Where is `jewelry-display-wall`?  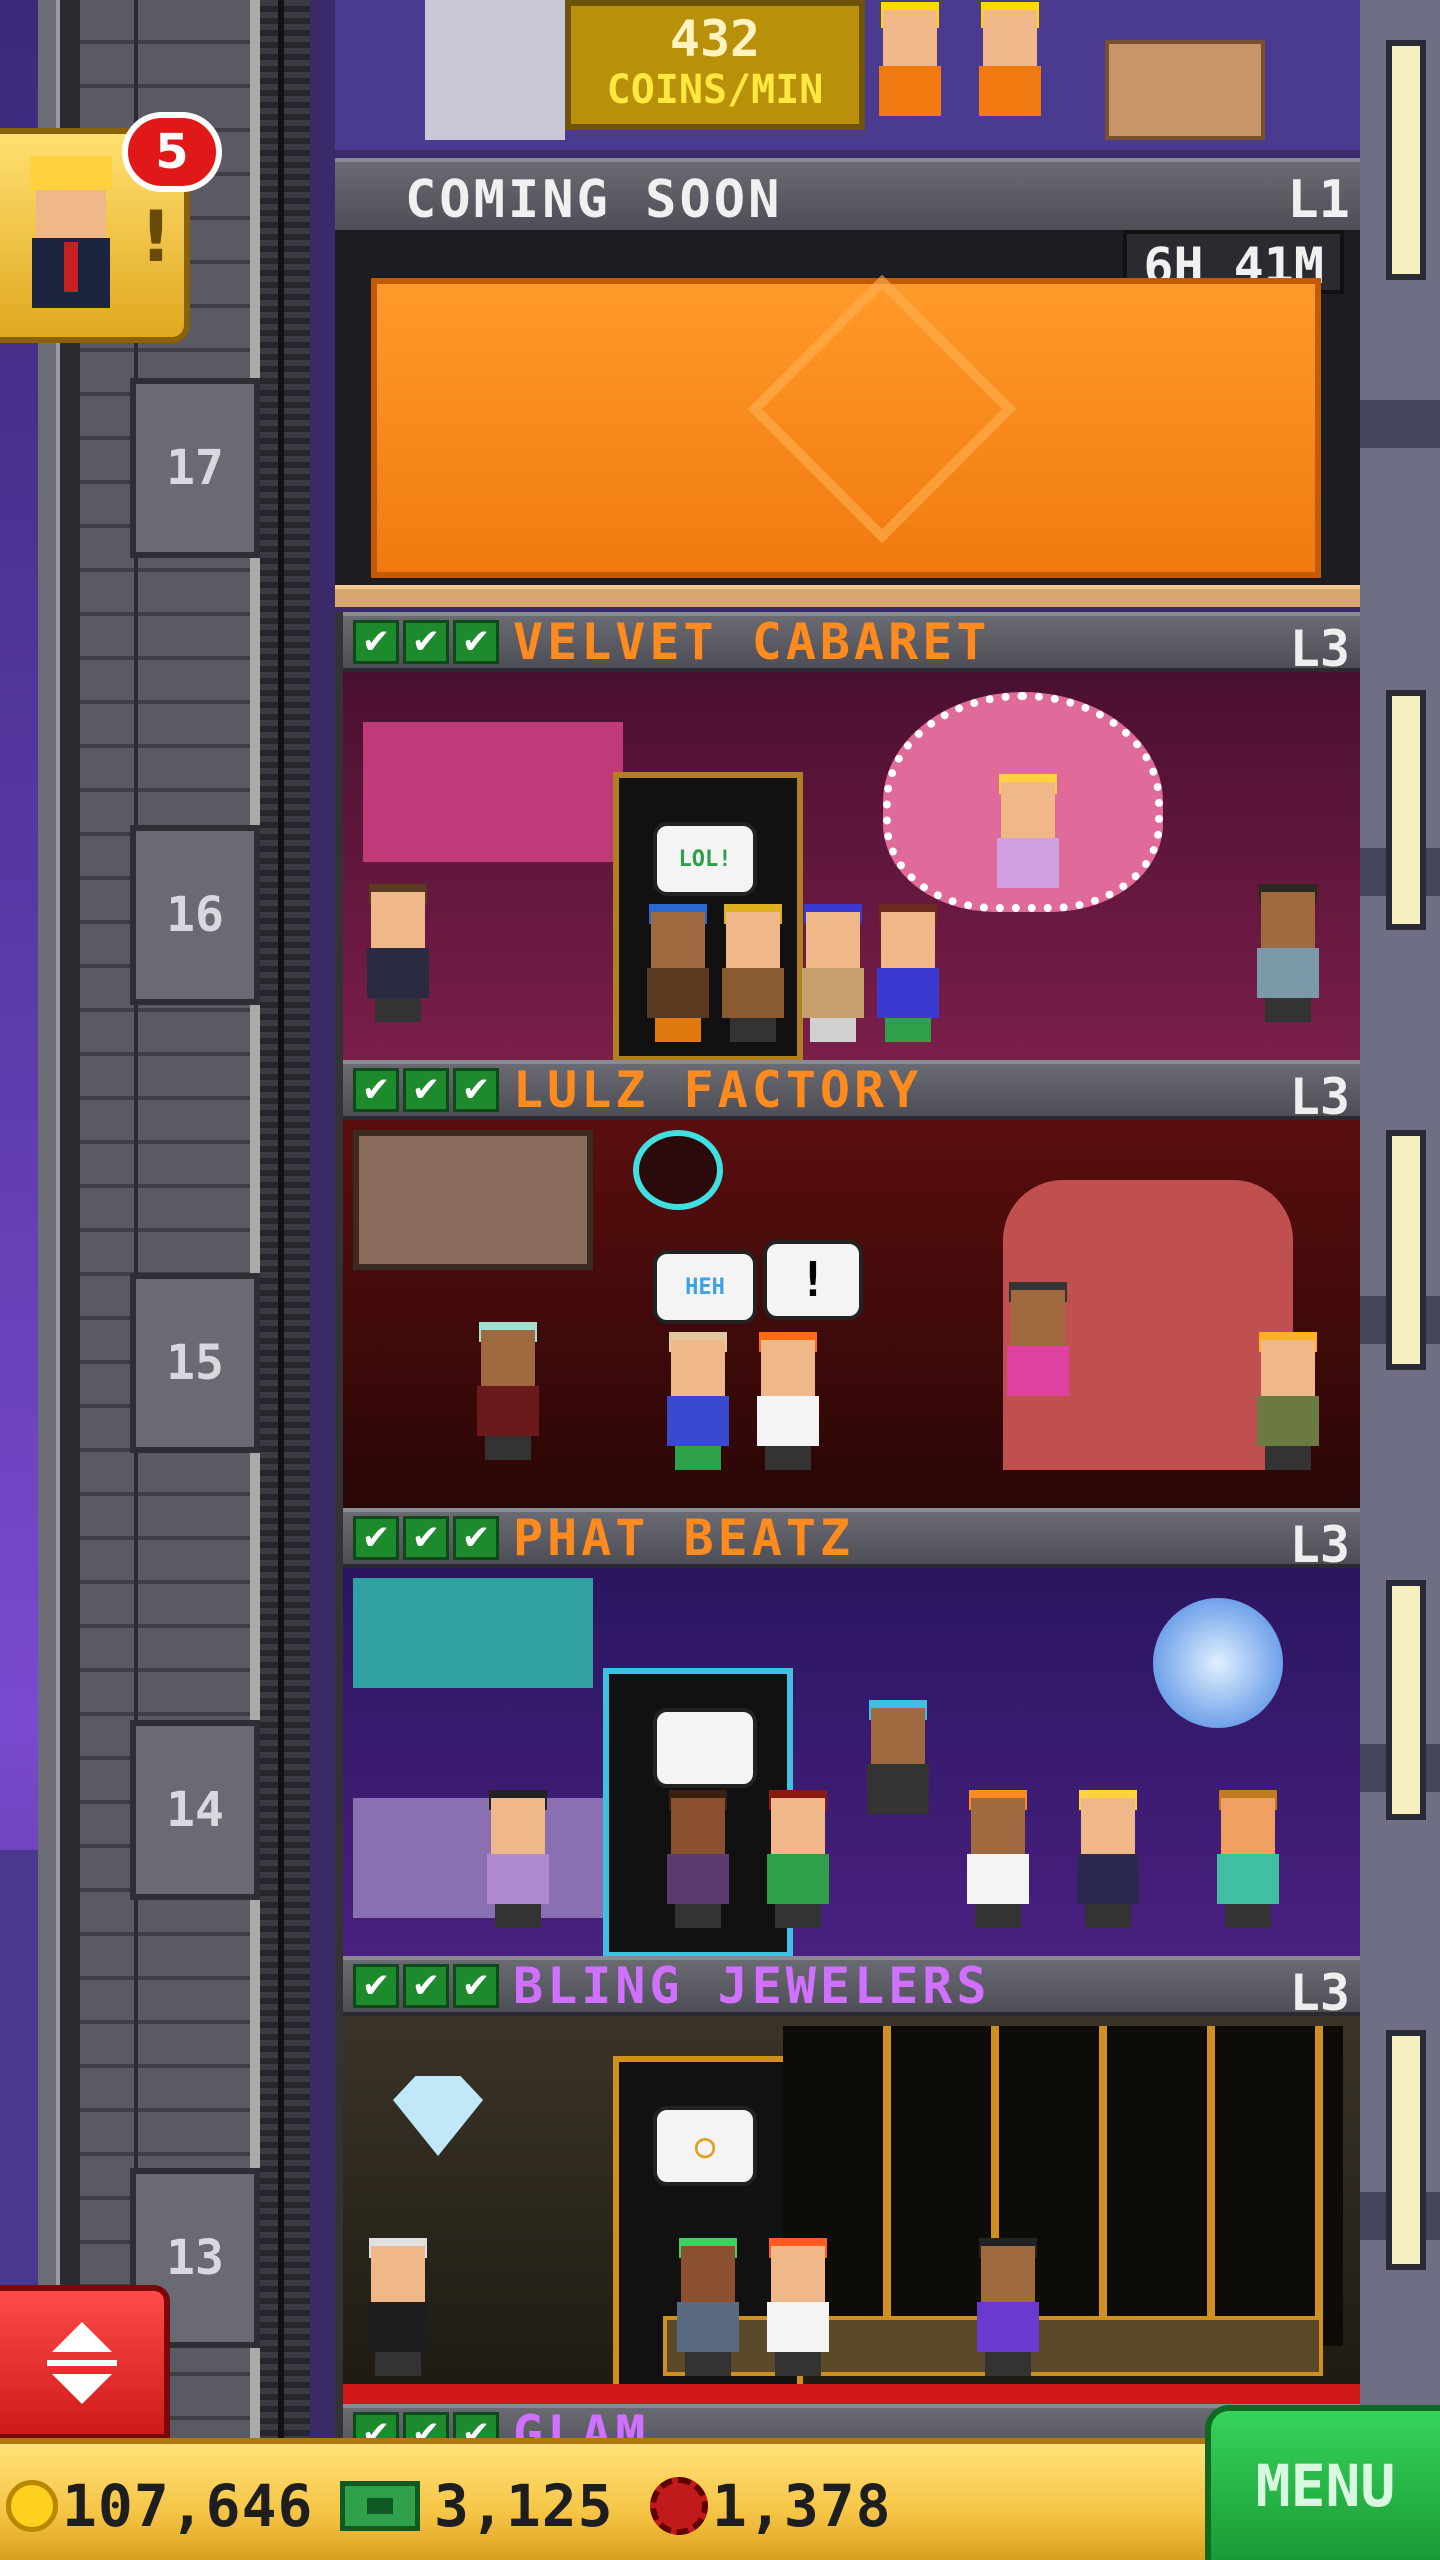
jewelry-display-wall is located at coordinates (1063, 2186).